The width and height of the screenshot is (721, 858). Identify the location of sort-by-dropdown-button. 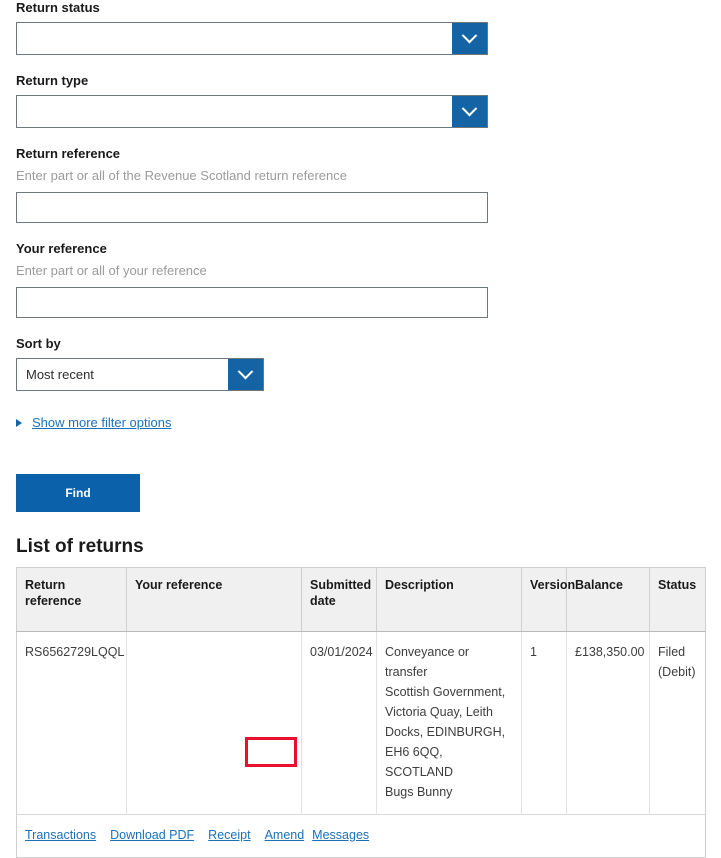
(245, 374).